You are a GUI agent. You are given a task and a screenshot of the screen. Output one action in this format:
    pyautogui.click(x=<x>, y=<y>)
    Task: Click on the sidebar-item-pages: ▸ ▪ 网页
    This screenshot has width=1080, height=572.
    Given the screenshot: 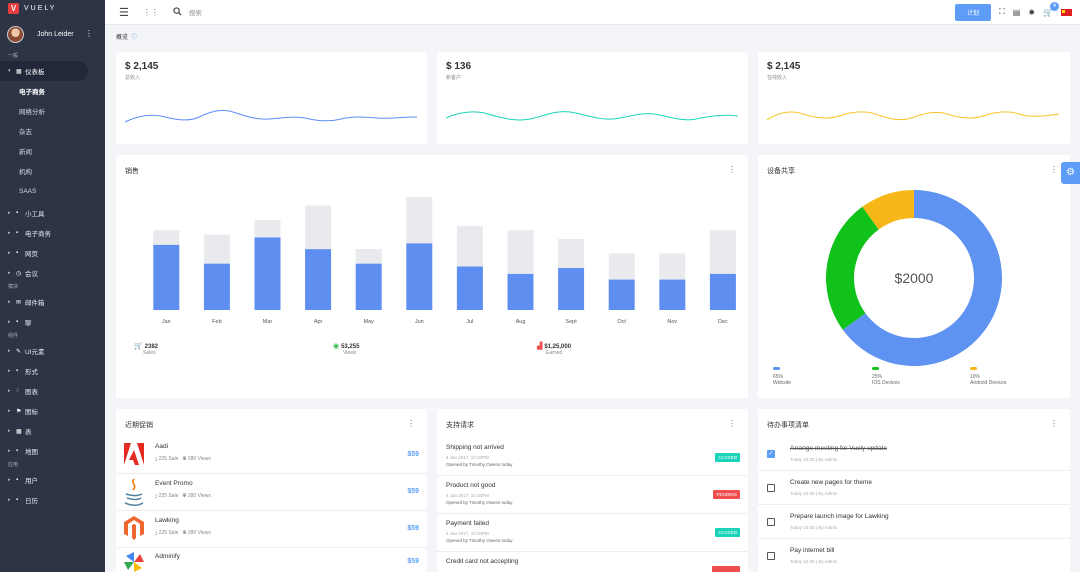 What is the action you would take?
    pyautogui.click(x=52, y=253)
    